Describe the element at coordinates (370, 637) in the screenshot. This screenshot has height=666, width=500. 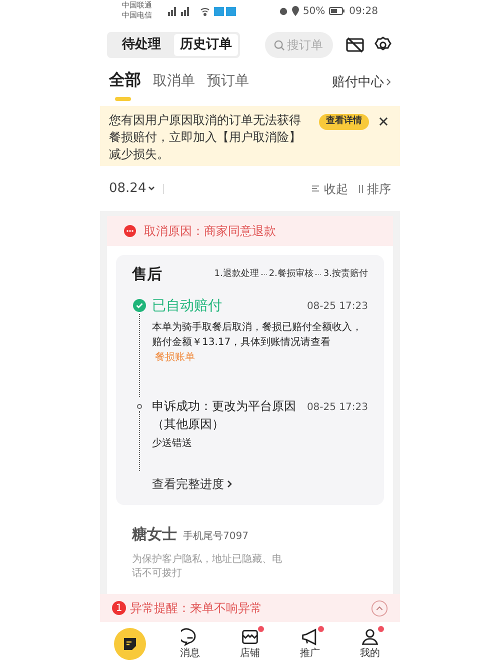
I see `person-icon` at that location.